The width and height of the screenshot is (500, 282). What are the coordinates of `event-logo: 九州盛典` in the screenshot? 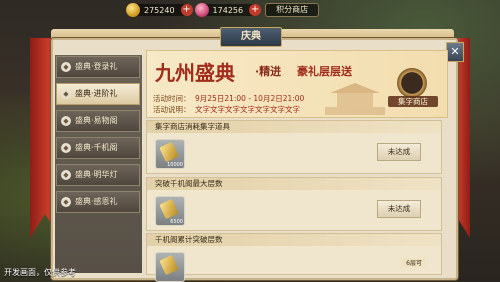 It's located at (195, 73).